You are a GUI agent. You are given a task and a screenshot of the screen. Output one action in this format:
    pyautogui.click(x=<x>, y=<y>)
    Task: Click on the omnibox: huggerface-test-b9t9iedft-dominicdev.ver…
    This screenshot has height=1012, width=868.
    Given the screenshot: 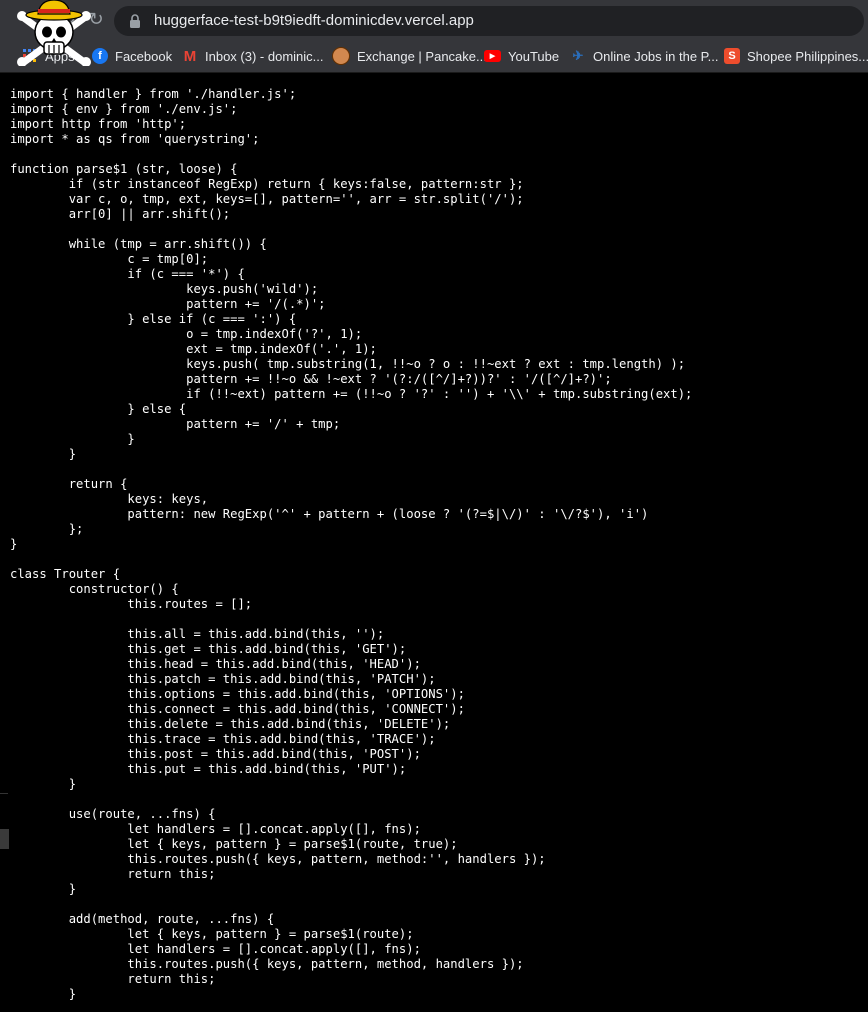 What is the action you would take?
    pyautogui.click(x=489, y=21)
    